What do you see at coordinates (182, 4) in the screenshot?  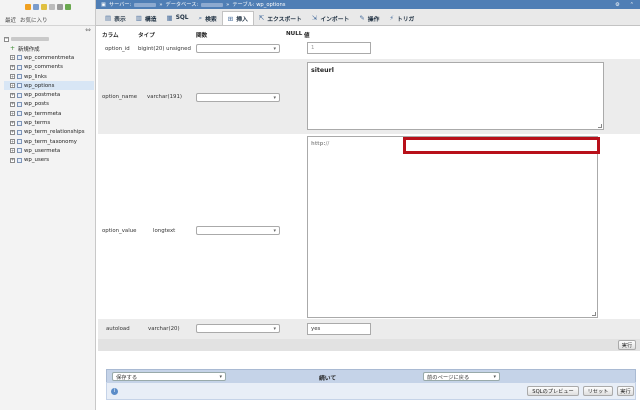 I see `database-crumb: データベース:` at bounding box center [182, 4].